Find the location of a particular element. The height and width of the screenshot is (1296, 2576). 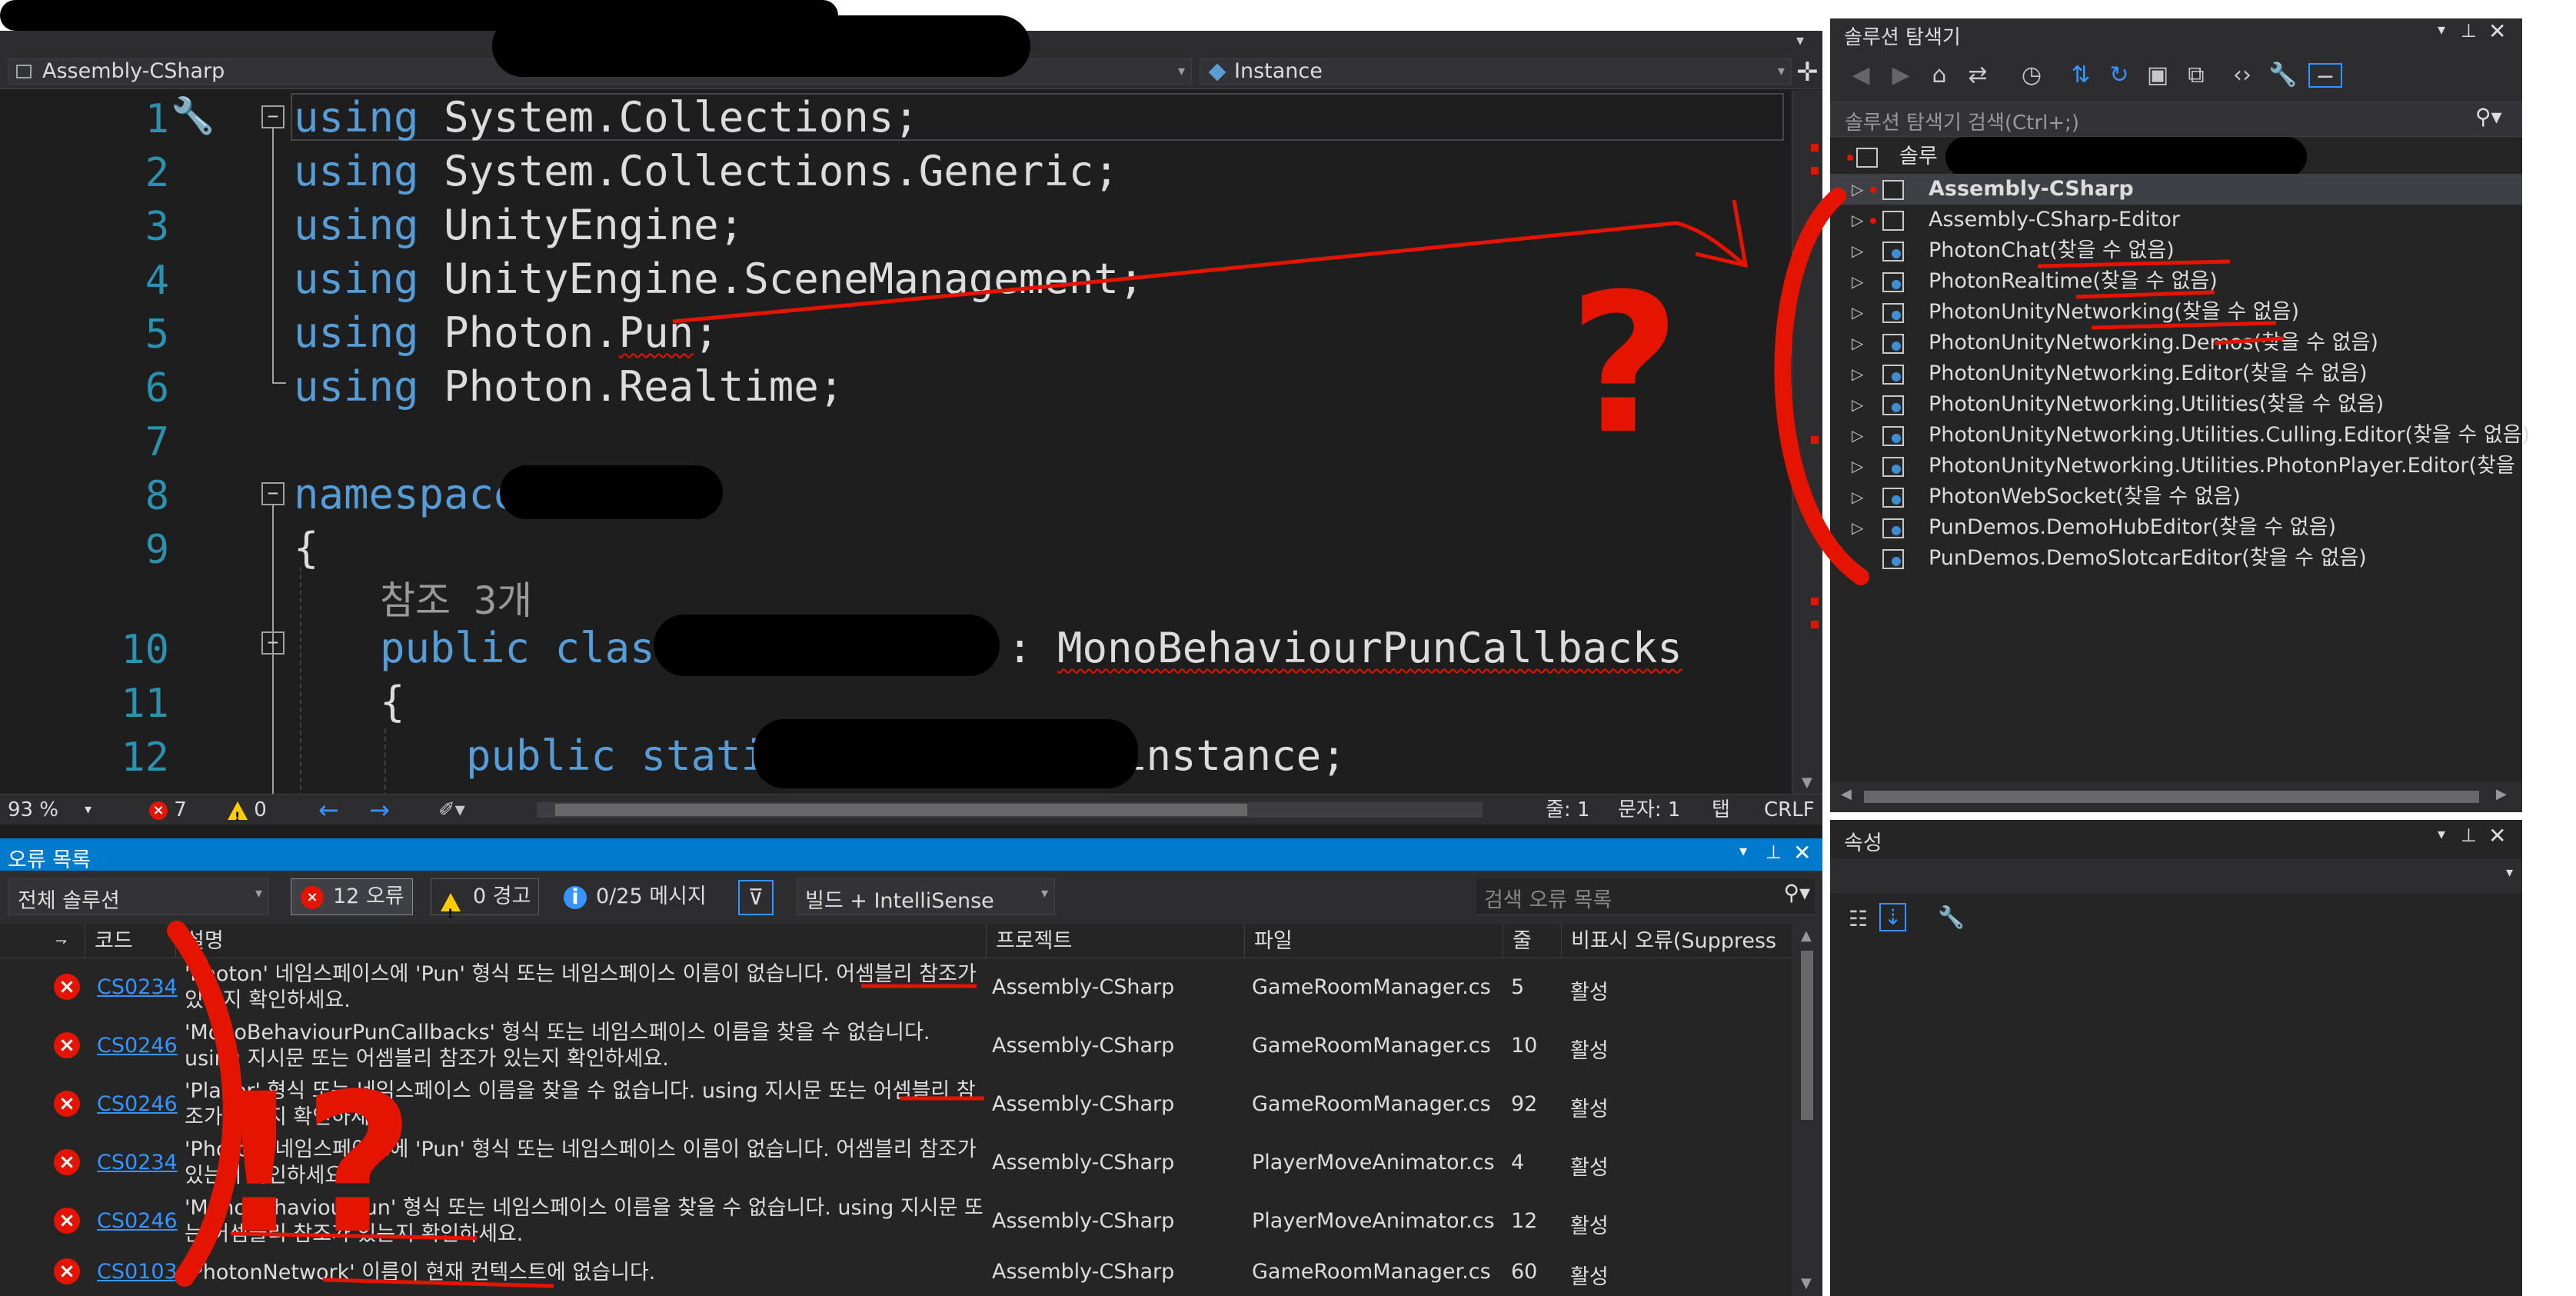

column-file: 파일 is located at coordinates (1374, 941).